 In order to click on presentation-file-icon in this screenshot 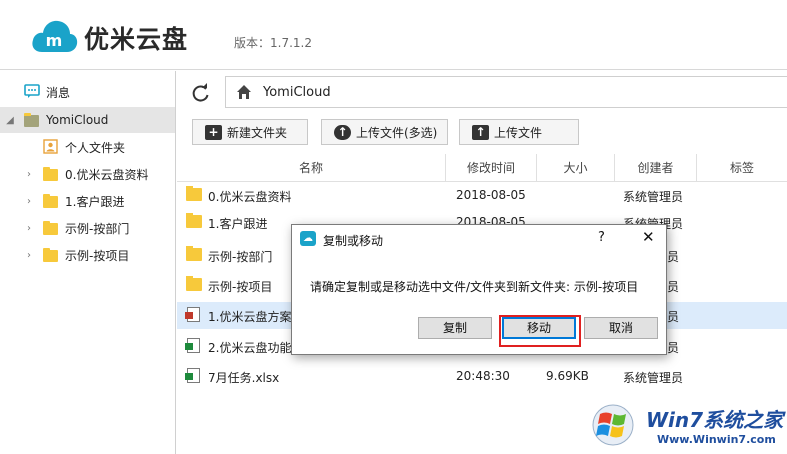, I will do `click(192, 314)`.